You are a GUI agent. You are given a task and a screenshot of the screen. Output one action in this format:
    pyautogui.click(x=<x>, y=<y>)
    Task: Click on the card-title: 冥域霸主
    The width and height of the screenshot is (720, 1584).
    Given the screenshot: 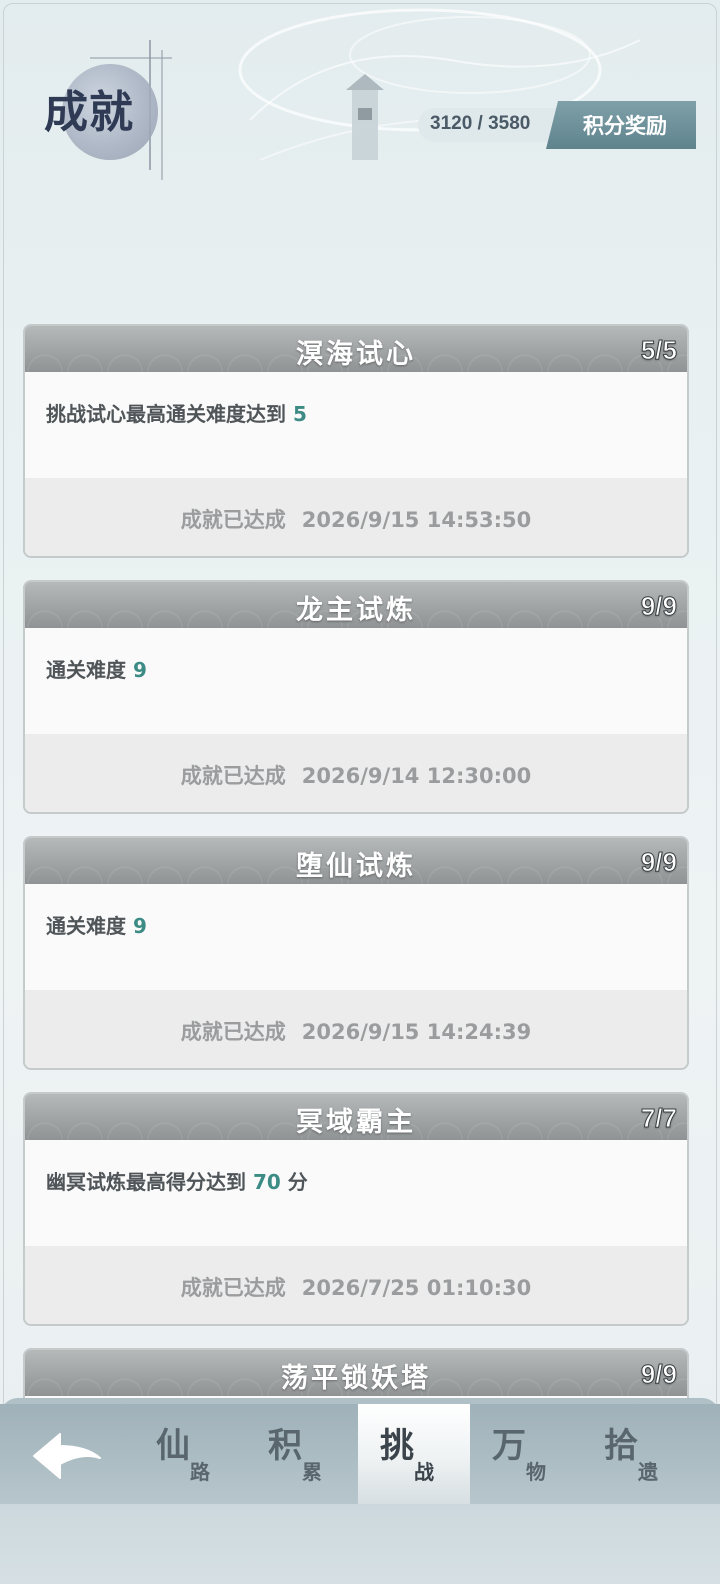 What is the action you would take?
    pyautogui.click(x=356, y=1122)
    